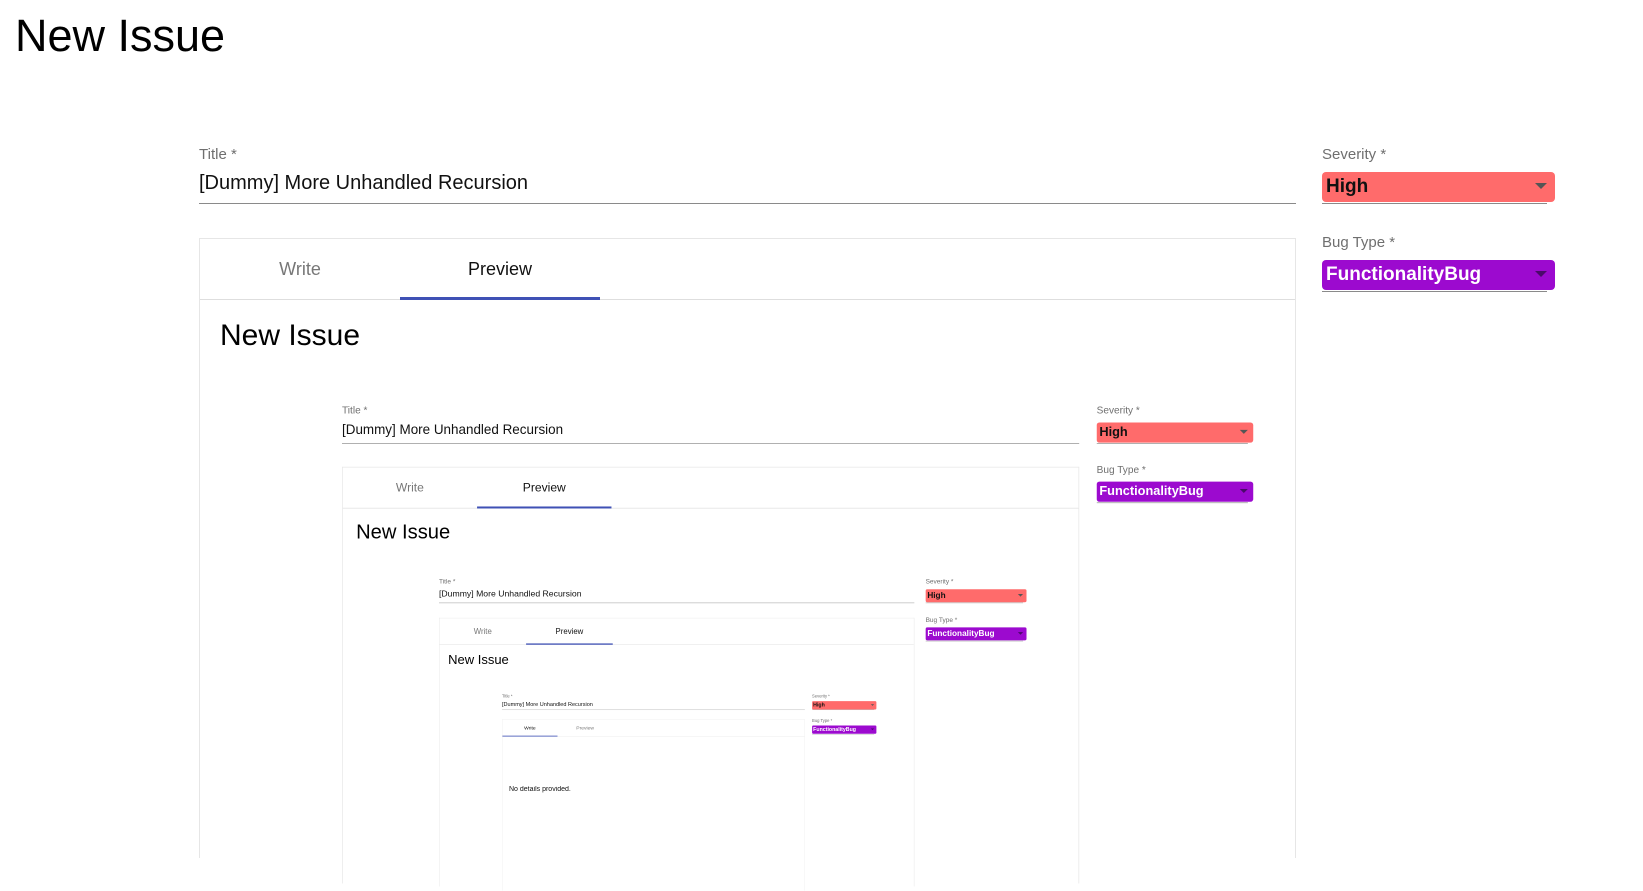 The height and width of the screenshot is (891, 1643). What do you see at coordinates (819, 705) in the screenshot?
I see `l4-severity-value: High` at bounding box center [819, 705].